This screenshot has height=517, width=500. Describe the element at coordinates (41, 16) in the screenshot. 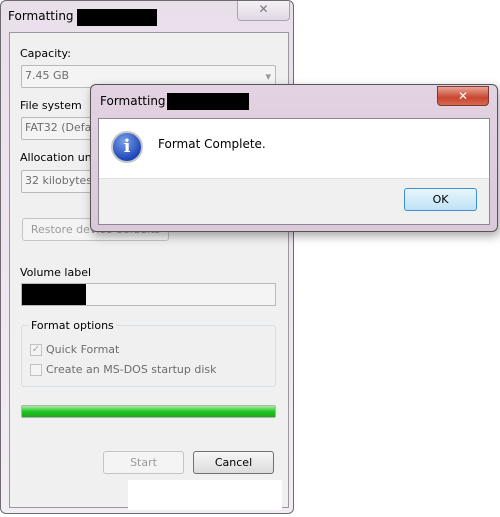

I see `window-title: Formatting` at that location.